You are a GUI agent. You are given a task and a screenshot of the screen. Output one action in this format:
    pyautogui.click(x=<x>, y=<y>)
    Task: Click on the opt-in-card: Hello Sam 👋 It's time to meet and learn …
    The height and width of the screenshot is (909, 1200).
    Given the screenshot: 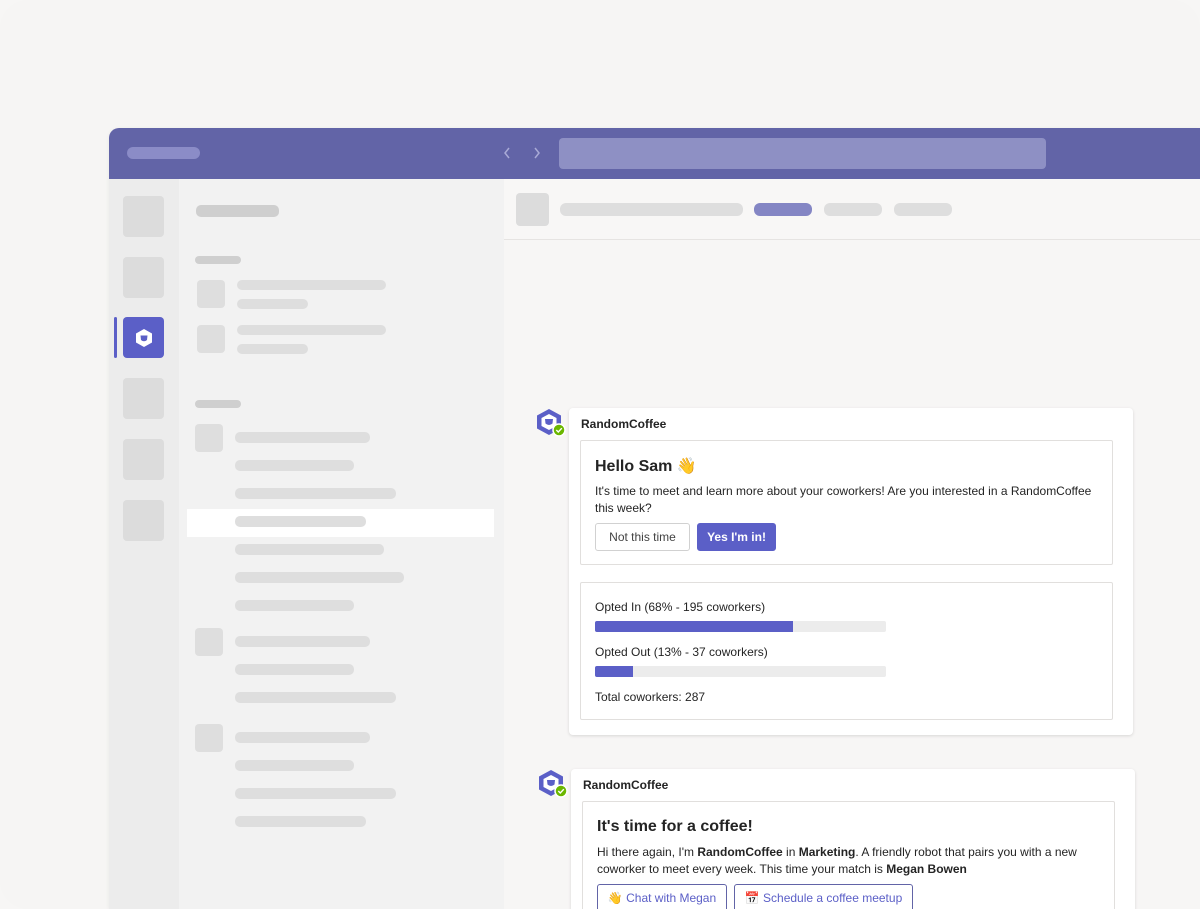 What is the action you would take?
    pyautogui.click(x=846, y=502)
    